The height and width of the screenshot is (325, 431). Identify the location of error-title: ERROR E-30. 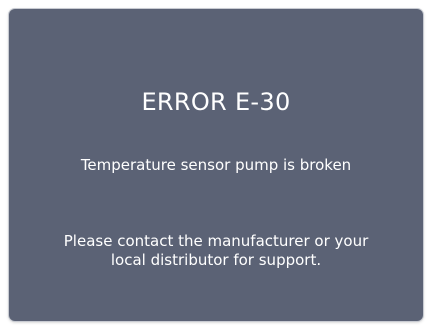
(216, 102).